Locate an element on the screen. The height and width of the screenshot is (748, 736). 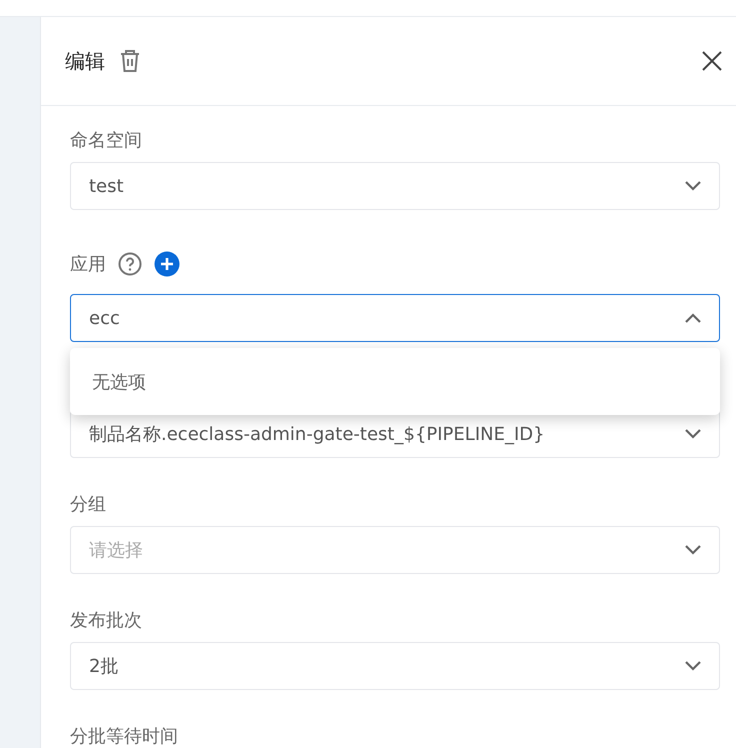
select-field: 制品名称.ececlass-admin-gate-test_${PIPELINE_ID} is located at coordinates (395, 434).